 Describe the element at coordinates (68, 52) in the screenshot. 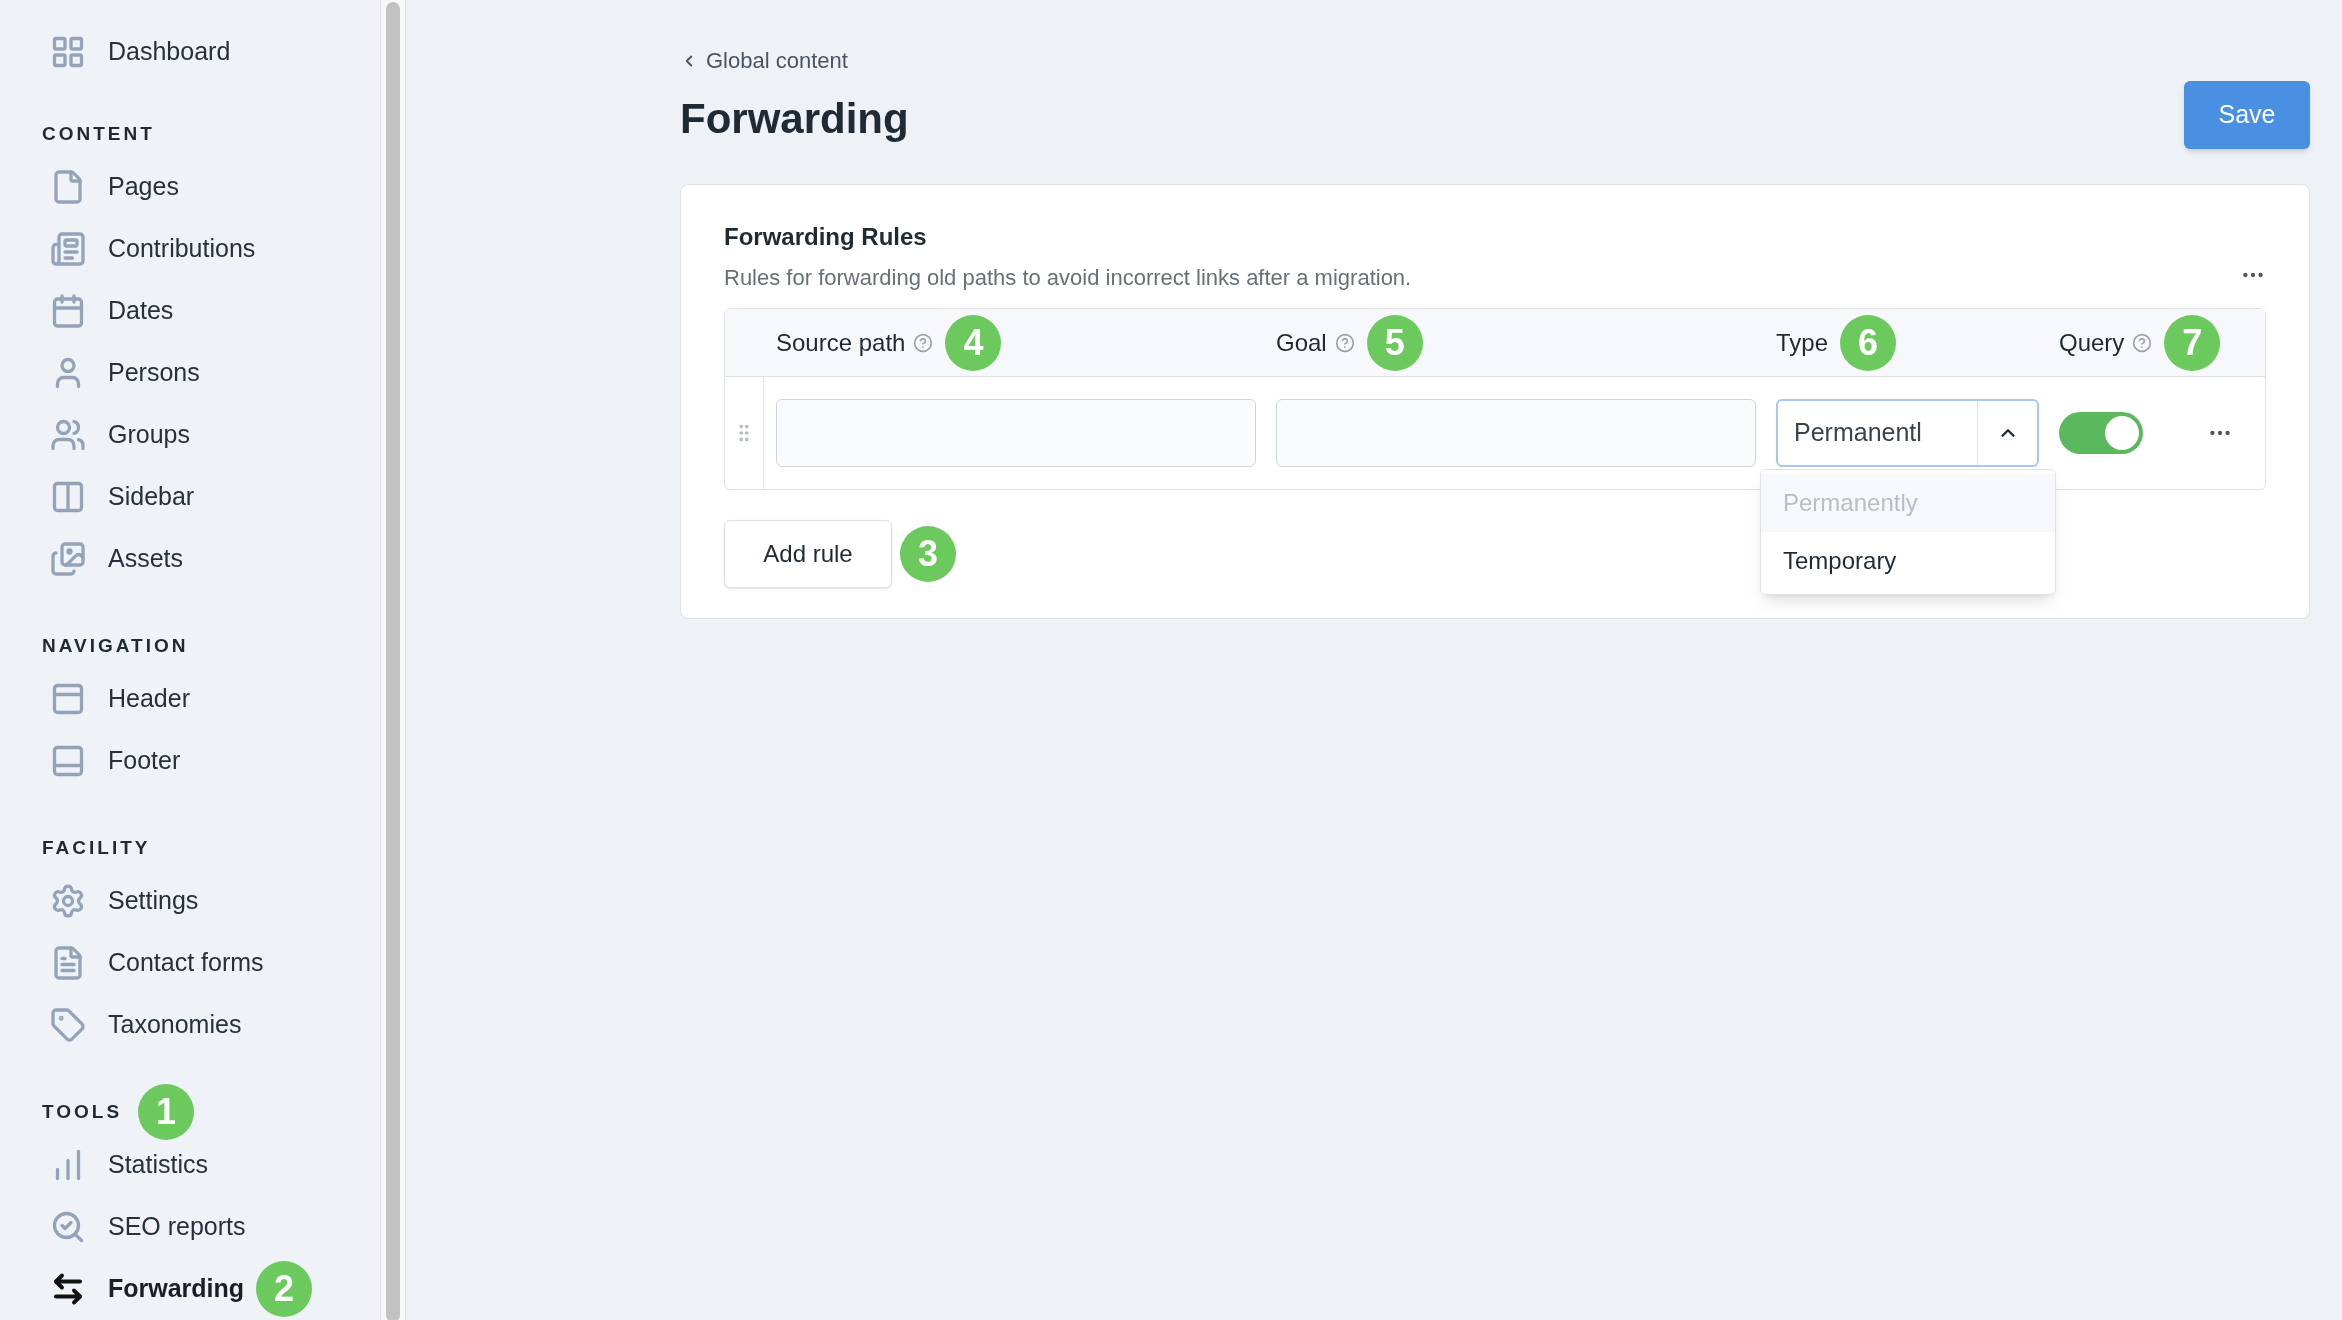

I see `grid-icon` at that location.